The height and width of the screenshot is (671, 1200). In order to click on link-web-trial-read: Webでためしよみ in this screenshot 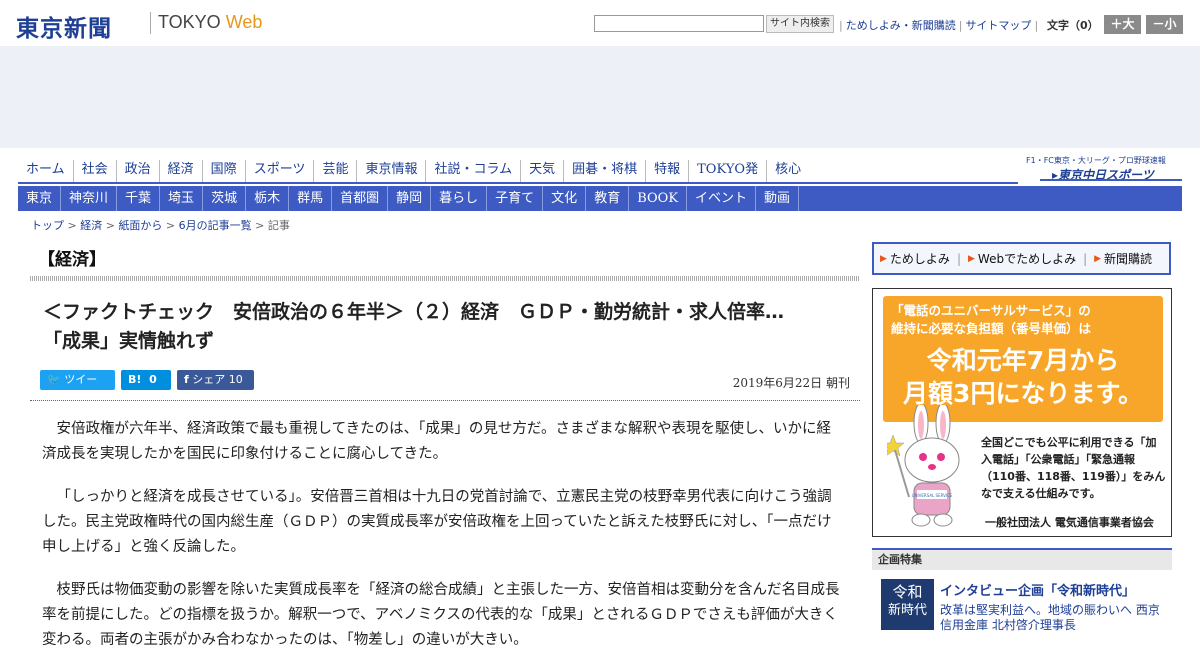, I will do `click(1027, 258)`.